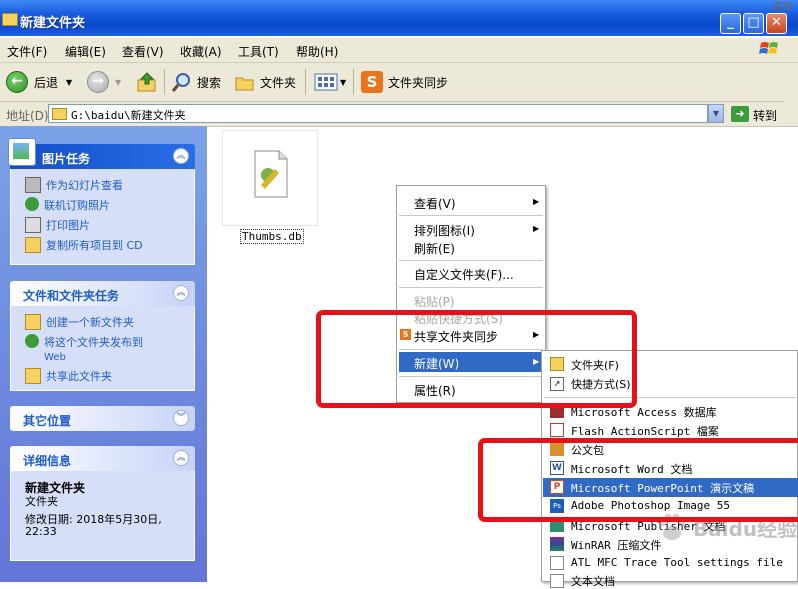 This screenshot has width=798, height=589. I want to click on windows-logo-icon, so click(770, 49).